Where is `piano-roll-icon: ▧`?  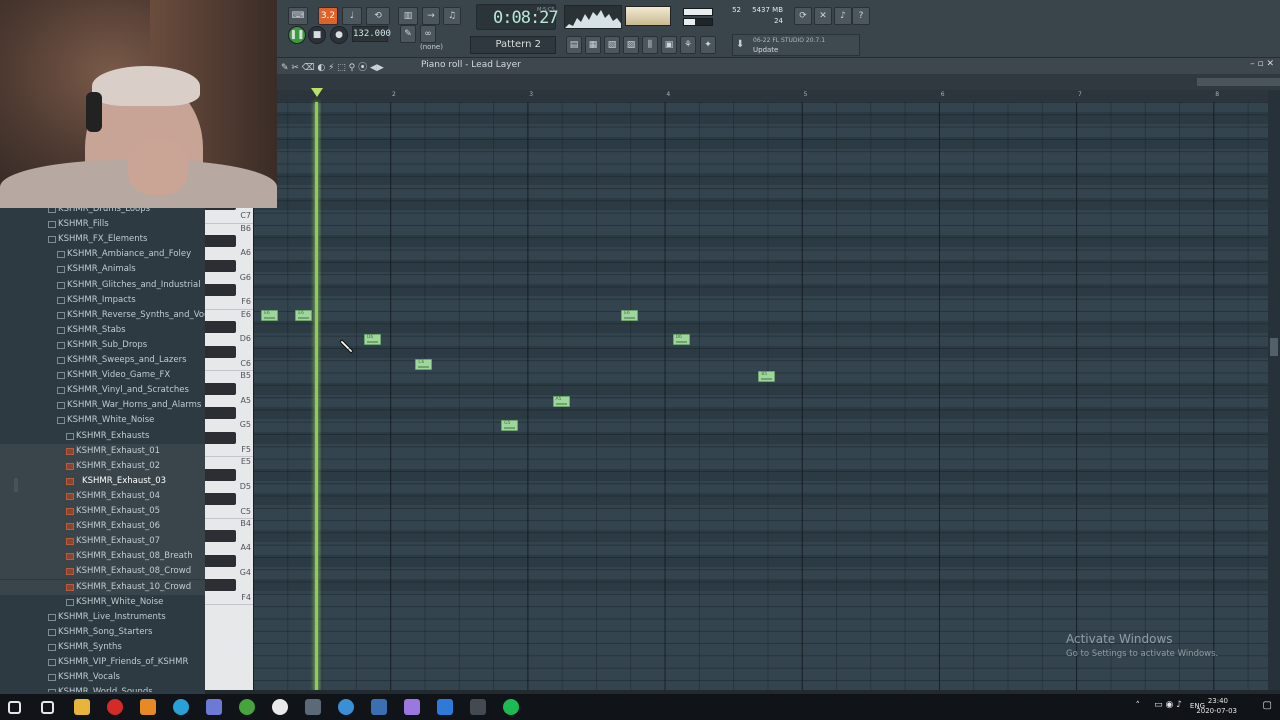 piano-roll-icon: ▧ is located at coordinates (612, 45).